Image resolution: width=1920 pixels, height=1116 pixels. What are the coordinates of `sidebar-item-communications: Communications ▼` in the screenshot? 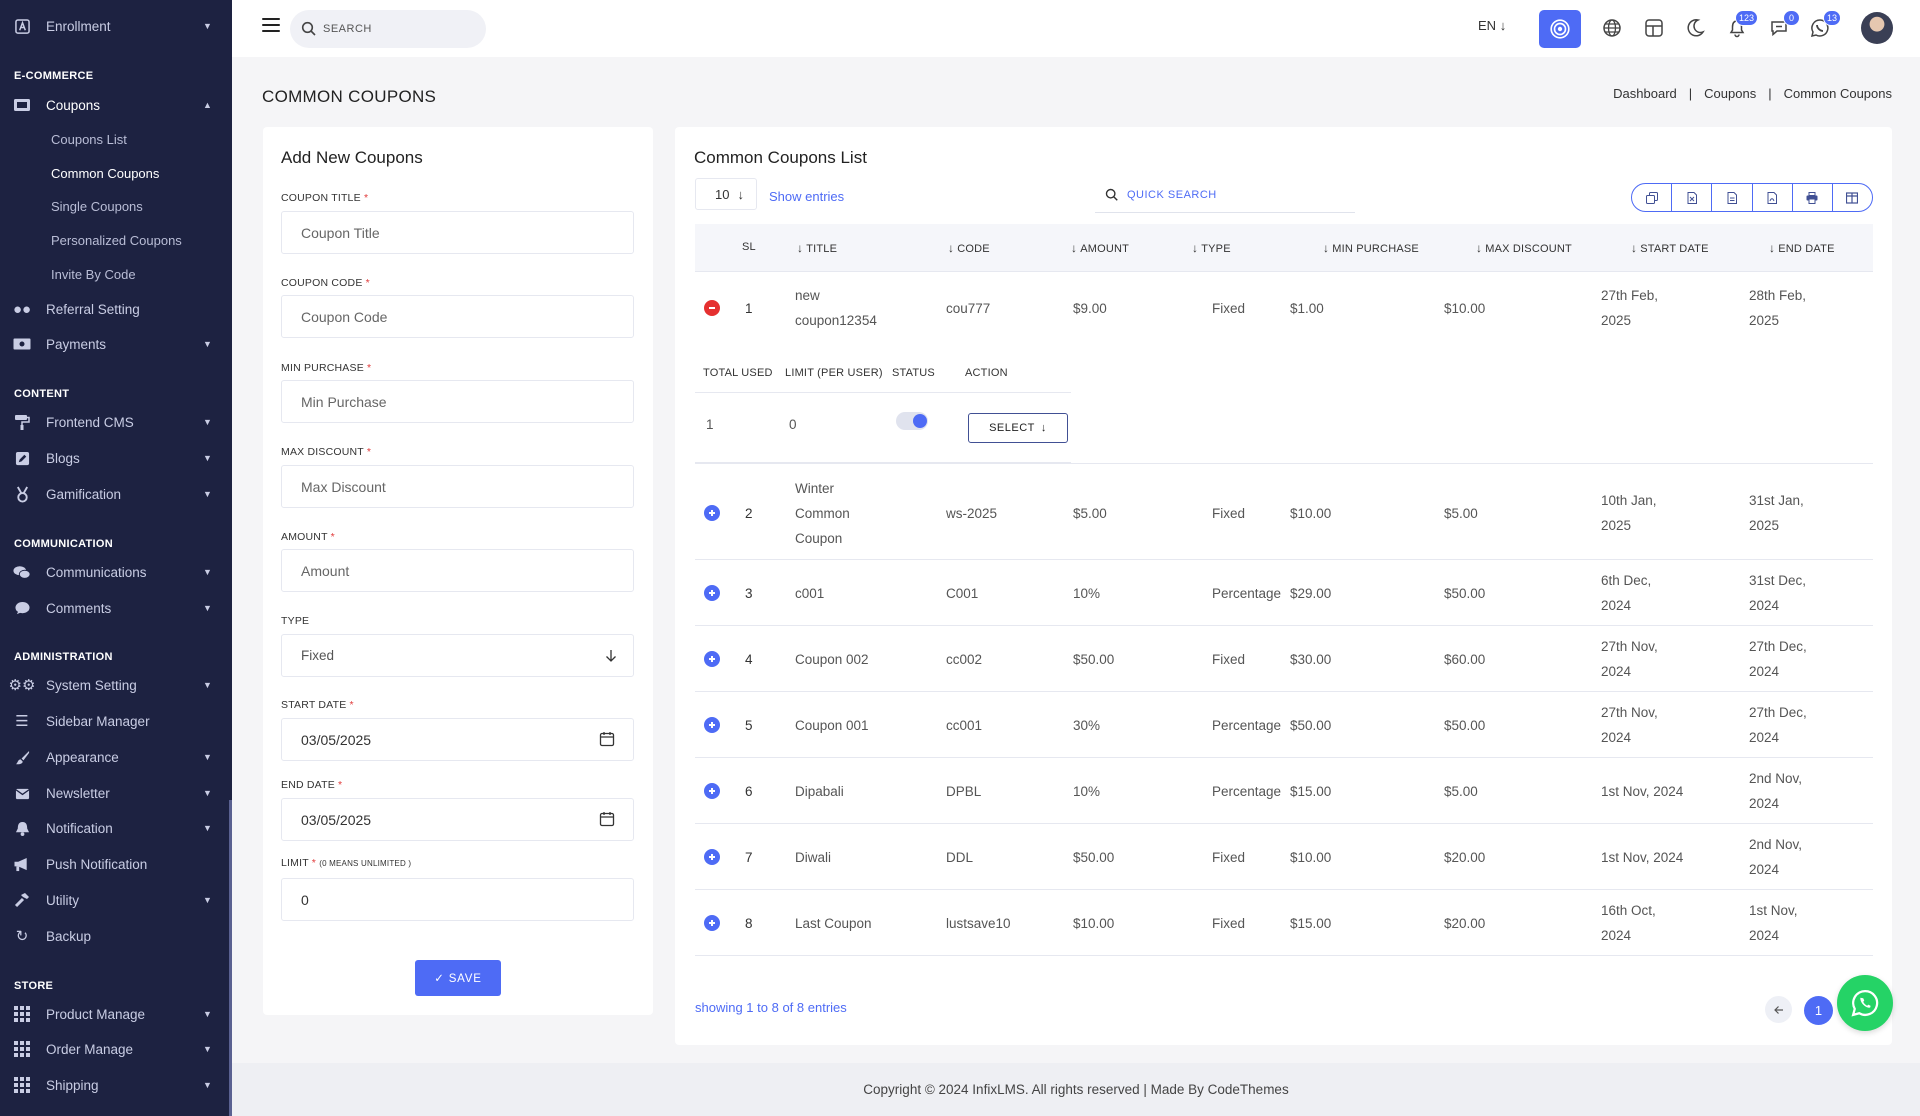 It's located at (116, 572).